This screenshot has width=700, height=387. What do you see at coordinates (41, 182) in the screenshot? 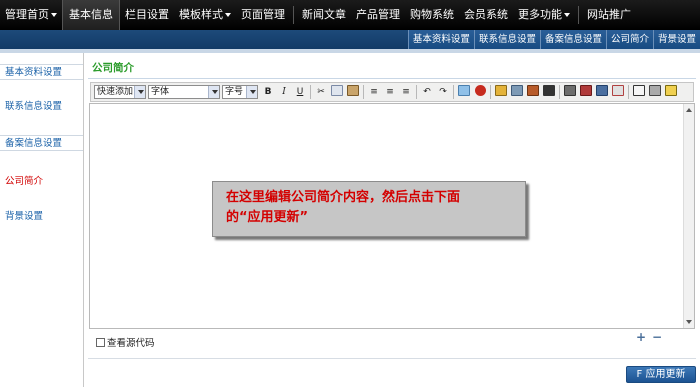
I see `sidebar-item-company-profile: 公司简介` at bounding box center [41, 182].